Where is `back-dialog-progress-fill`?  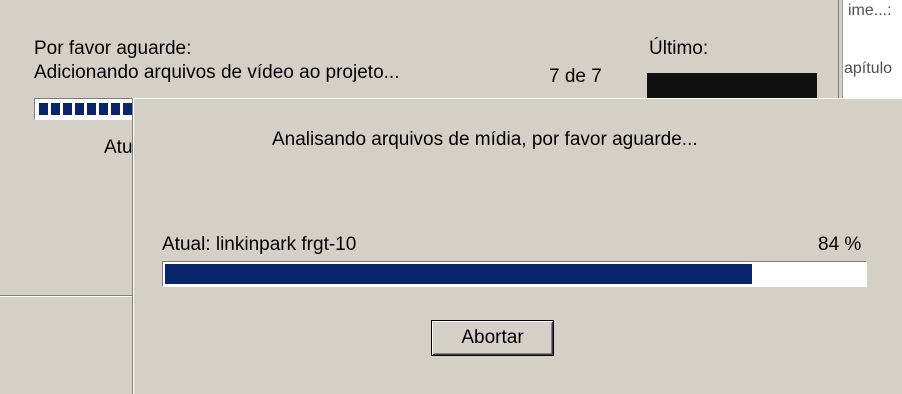 back-dialog-progress-fill is located at coordinates (92, 109).